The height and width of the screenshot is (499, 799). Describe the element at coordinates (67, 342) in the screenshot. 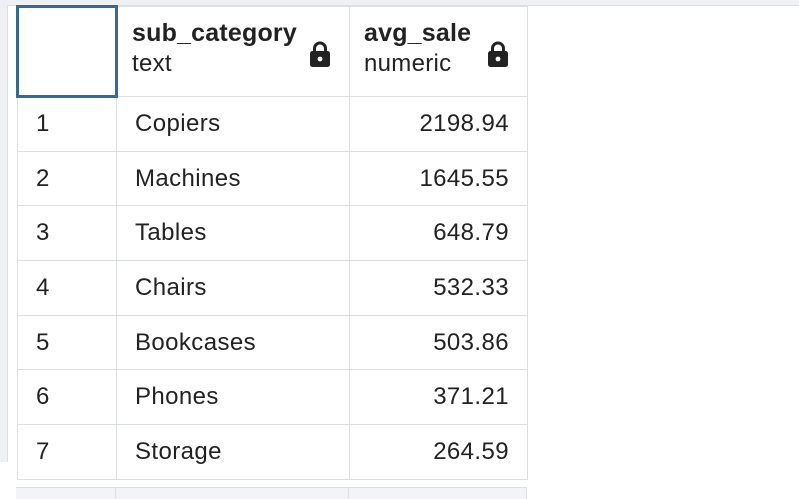

I see `row-number: 5` at that location.